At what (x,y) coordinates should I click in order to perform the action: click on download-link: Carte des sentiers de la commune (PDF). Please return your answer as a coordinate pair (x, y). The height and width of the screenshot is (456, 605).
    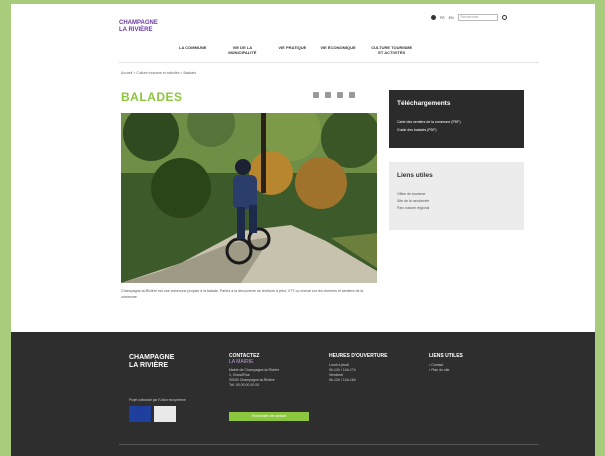
    Looking at the image, I should click on (429, 122).